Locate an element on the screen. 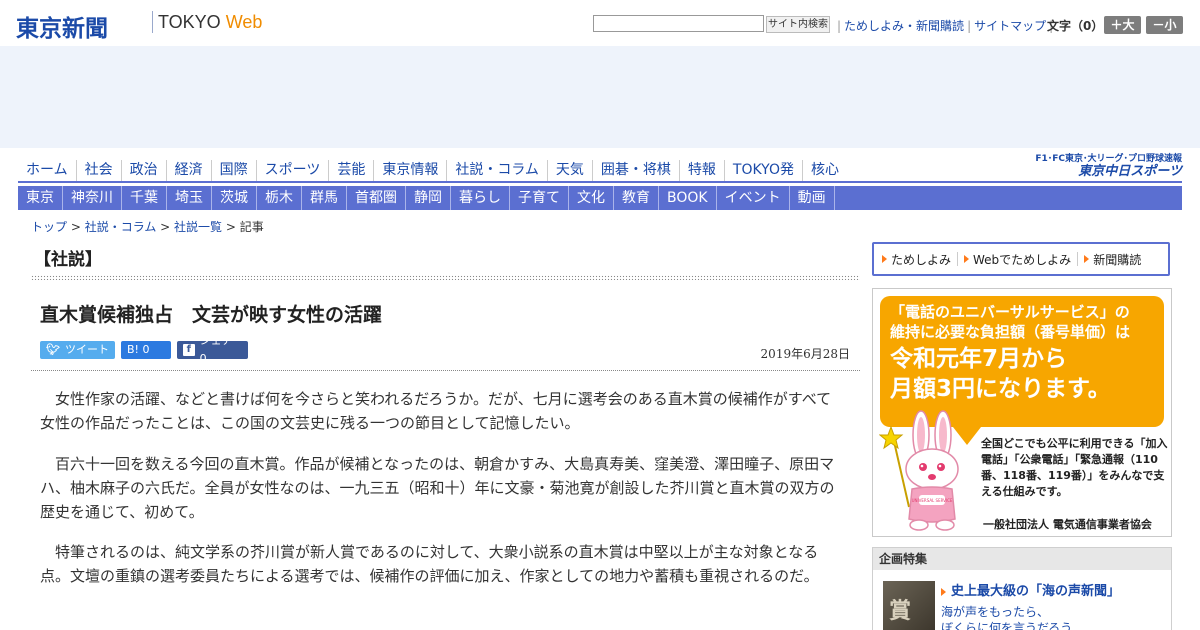 The width and height of the screenshot is (1200, 630). logo-tokyo-web: TOKYO Web is located at coordinates (210, 22).